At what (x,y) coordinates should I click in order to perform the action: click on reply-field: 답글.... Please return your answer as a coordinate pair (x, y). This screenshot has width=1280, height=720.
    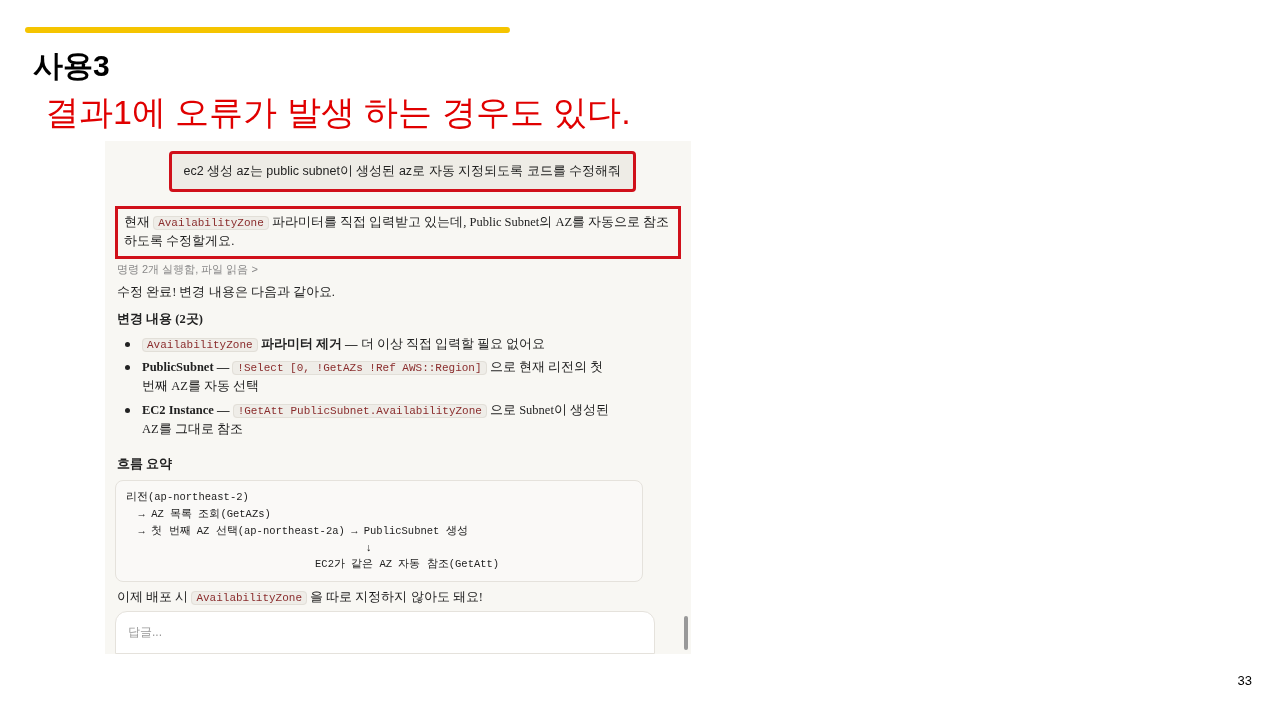
    Looking at the image, I should click on (385, 632).